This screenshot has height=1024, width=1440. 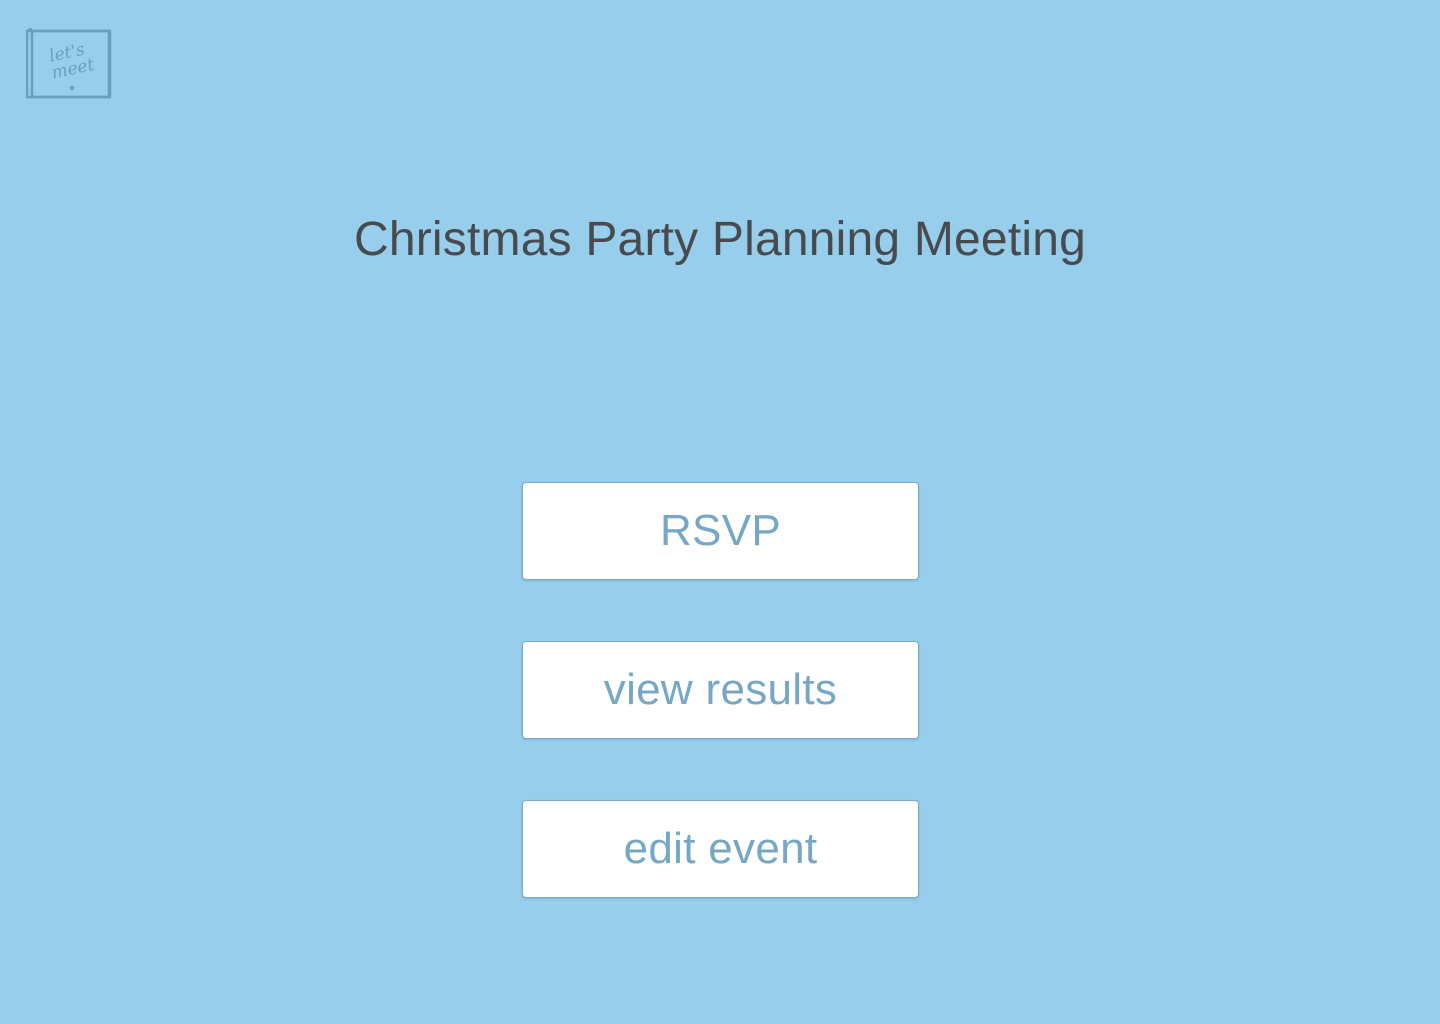 I want to click on calendar-card-icon: let's meet, so click(x=69, y=63).